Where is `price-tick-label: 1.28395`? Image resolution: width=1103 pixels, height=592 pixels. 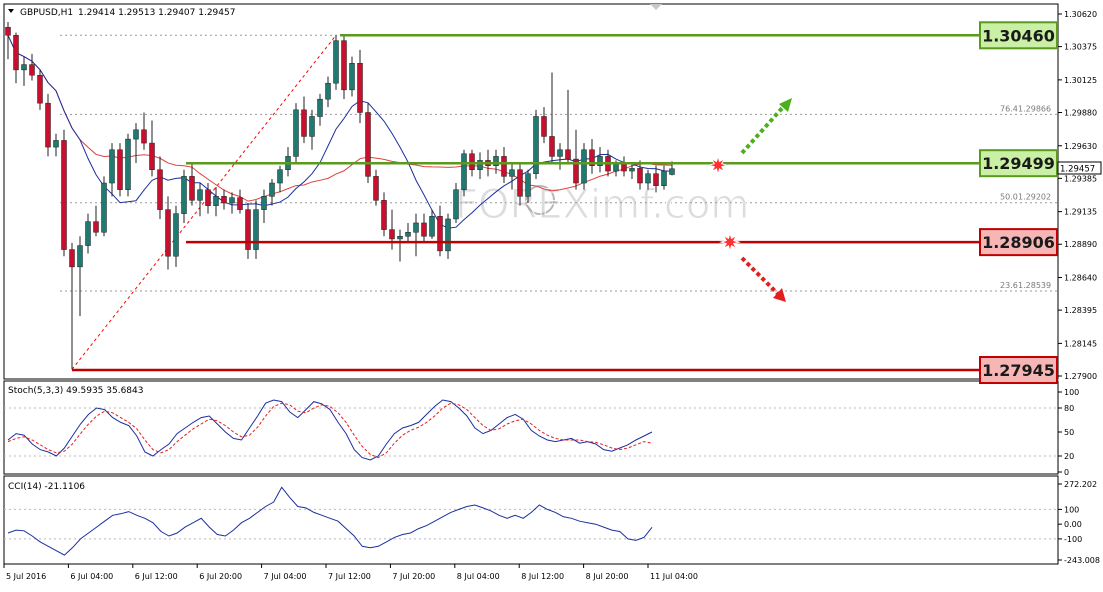 price-tick-label: 1.28395 is located at coordinates (1080, 310).